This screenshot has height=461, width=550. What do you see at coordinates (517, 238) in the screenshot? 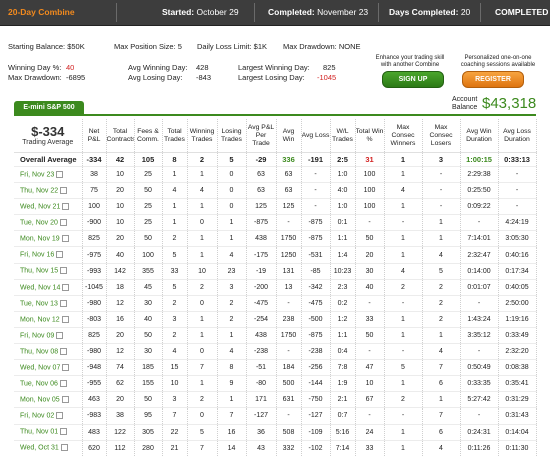
I see `table-cell: 3:05:30` at bounding box center [517, 238].